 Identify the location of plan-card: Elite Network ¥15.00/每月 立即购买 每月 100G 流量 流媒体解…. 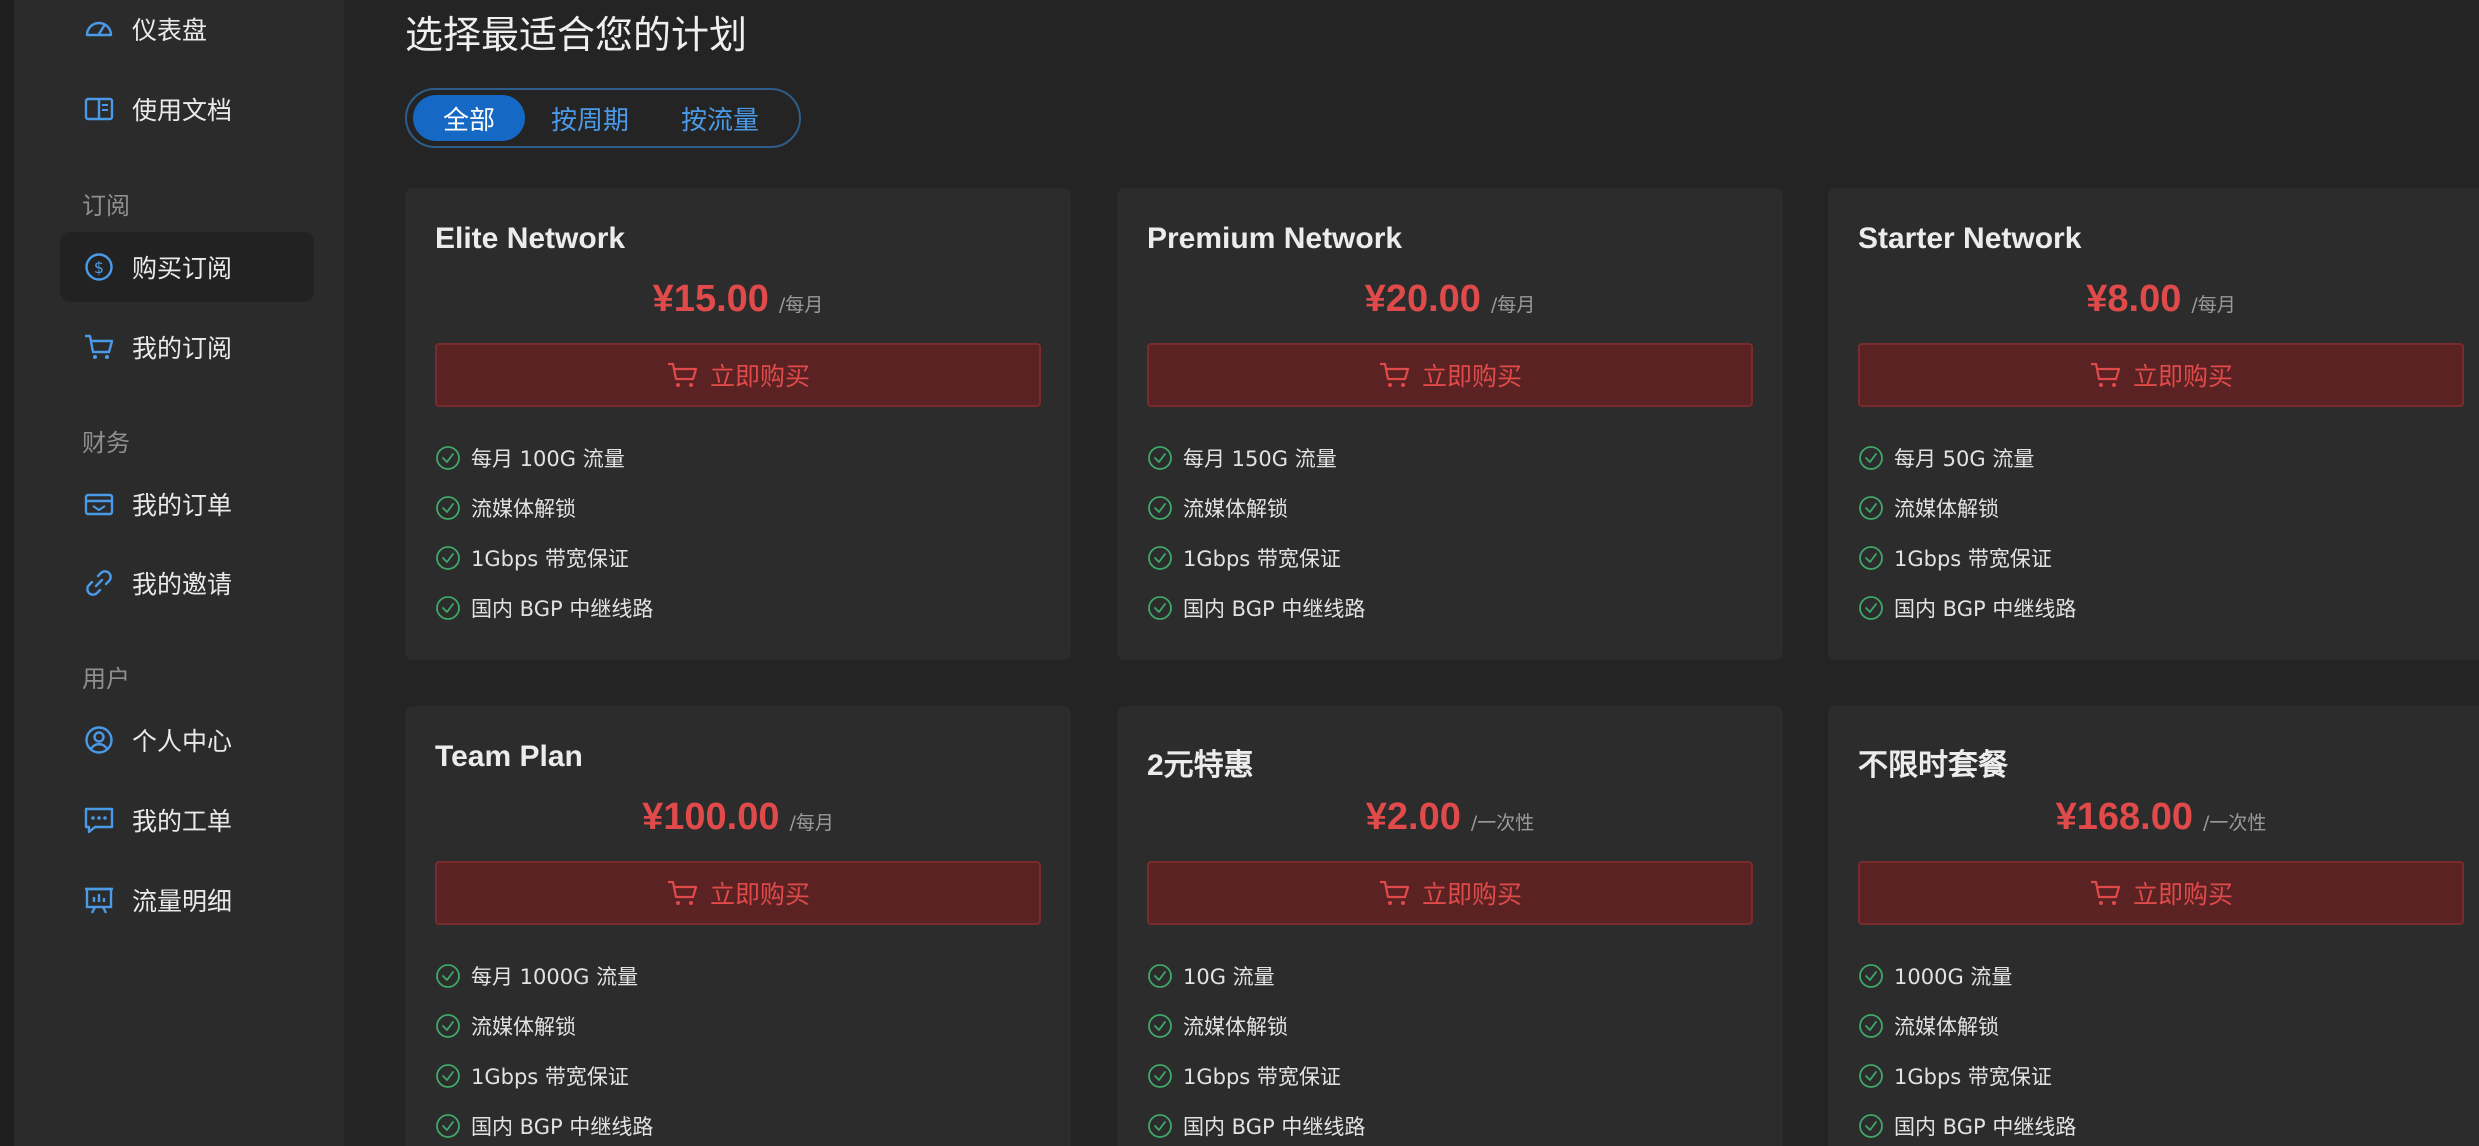
(738, 424).